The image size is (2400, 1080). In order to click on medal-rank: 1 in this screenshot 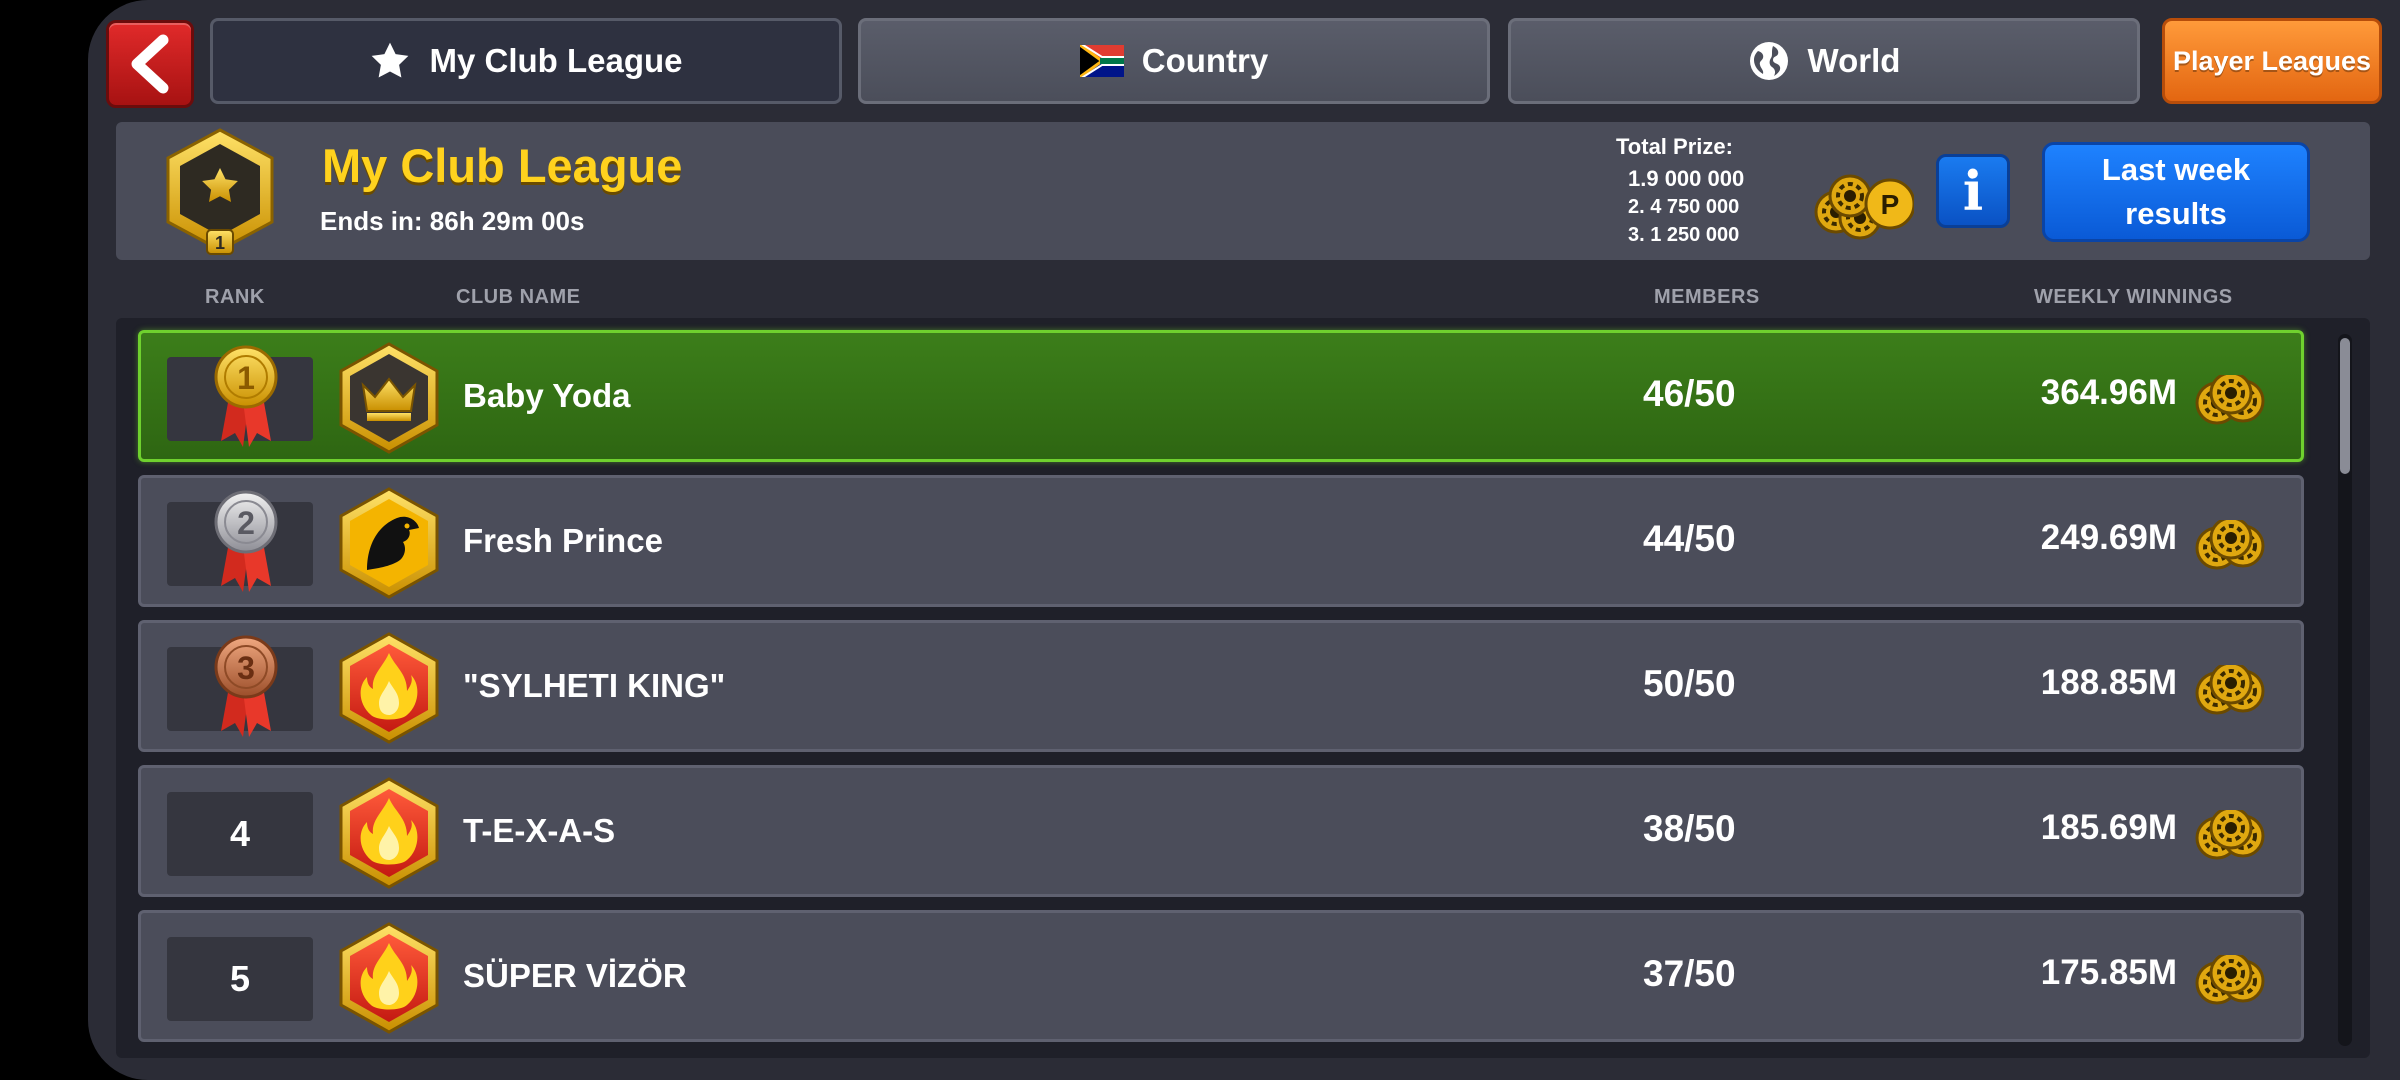, I will do `click(246, 378)`.